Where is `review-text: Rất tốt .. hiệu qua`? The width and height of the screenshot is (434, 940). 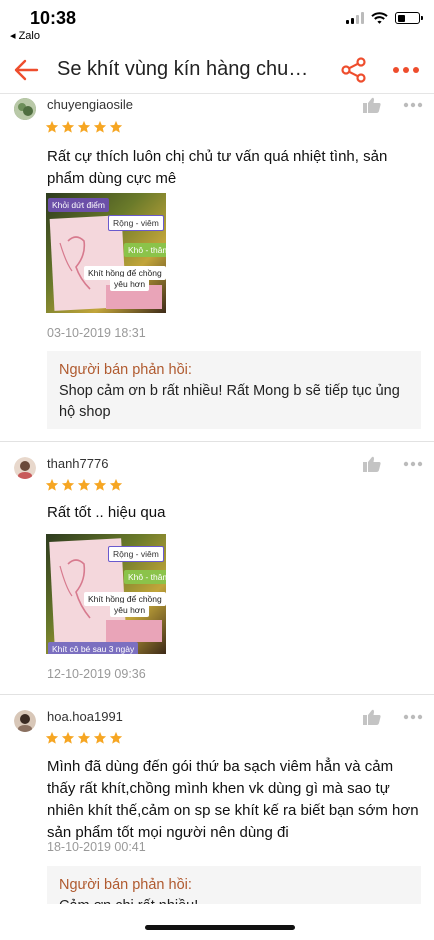 review-text: Rất tốt .. hiệu qua is located at coordinates (106, 512).